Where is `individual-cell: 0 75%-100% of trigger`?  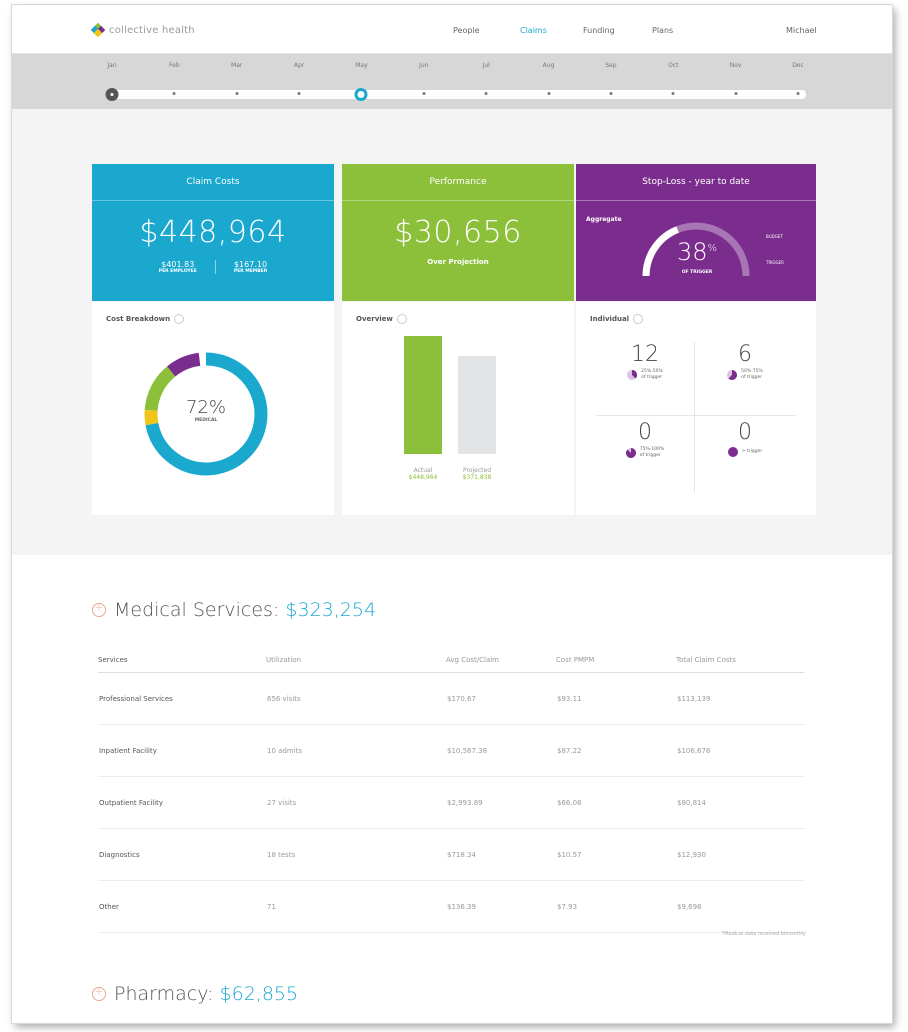 individual-cell: 0 75%-100% of trigger is located at coordinates (645, 456).